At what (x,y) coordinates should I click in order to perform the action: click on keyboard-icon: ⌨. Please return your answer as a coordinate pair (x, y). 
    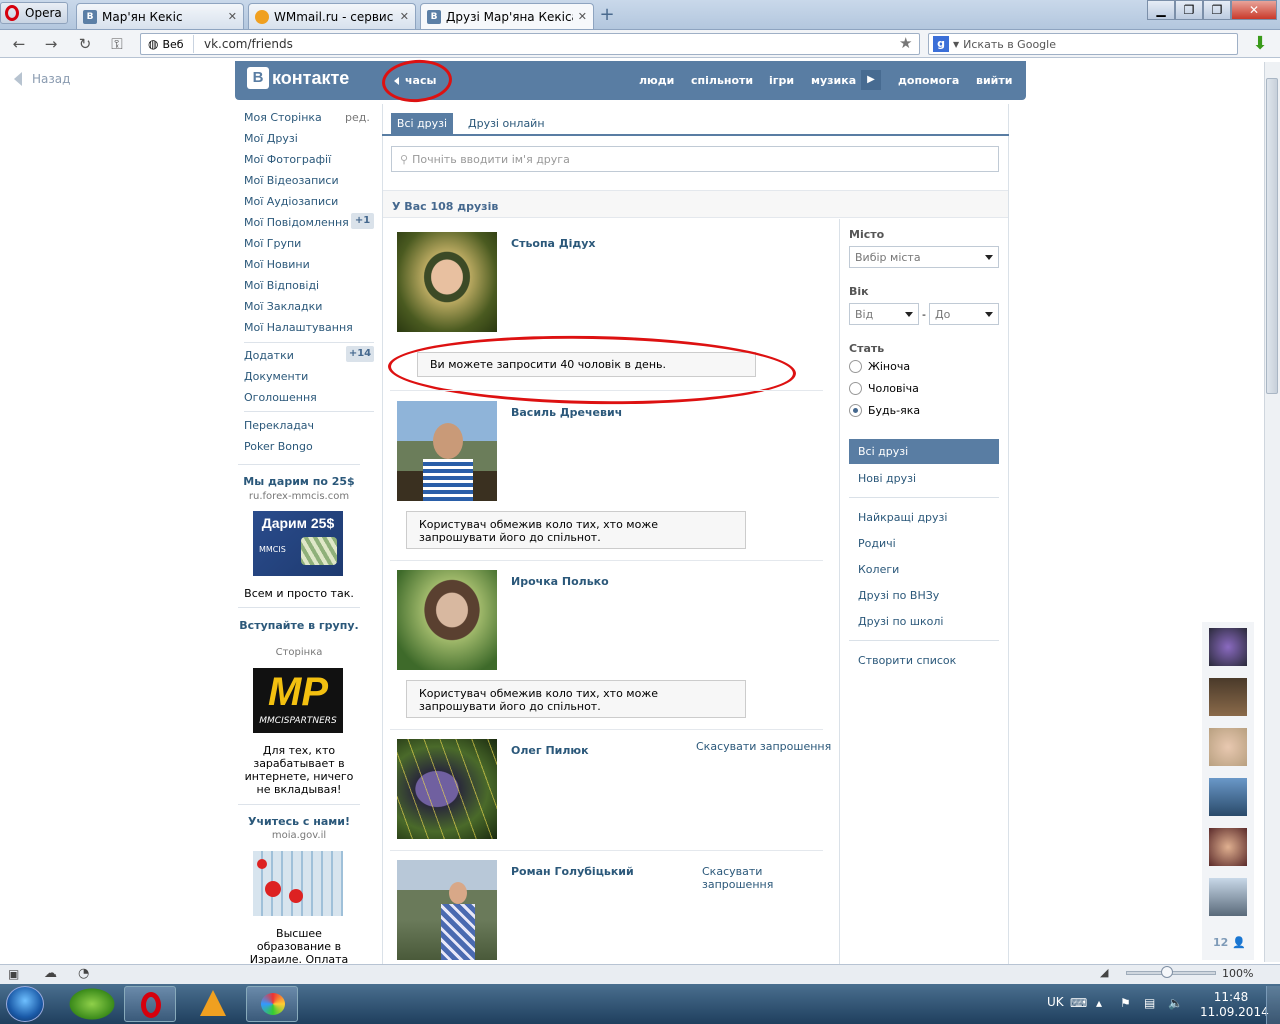
    Looking at the image, I should click on (1078, 1003).